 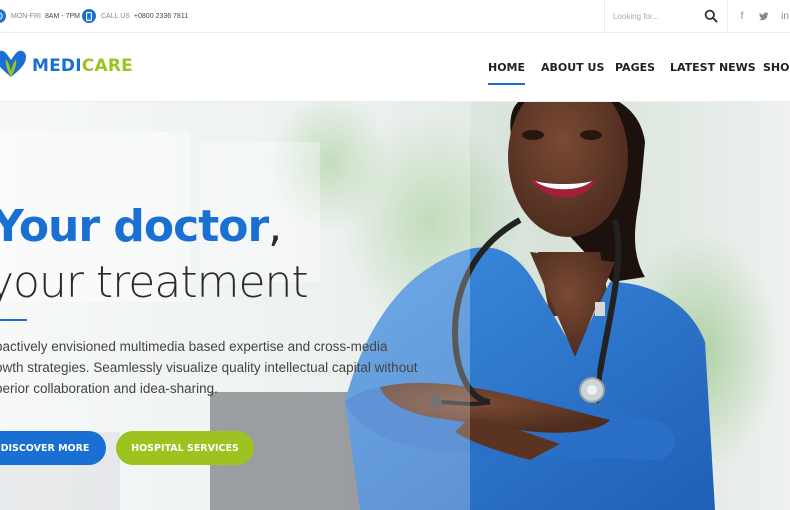 I want to click on headline-comma: ,, so click(x=275, y=226).